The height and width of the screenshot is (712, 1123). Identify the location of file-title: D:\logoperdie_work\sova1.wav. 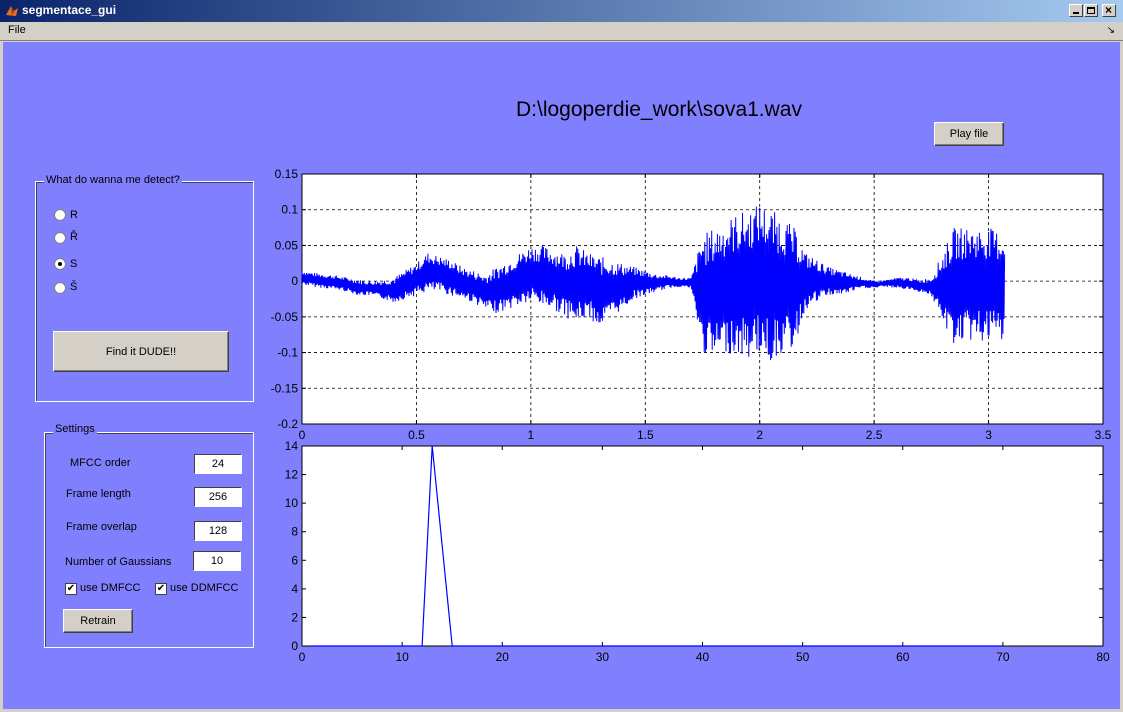
(659, 109).